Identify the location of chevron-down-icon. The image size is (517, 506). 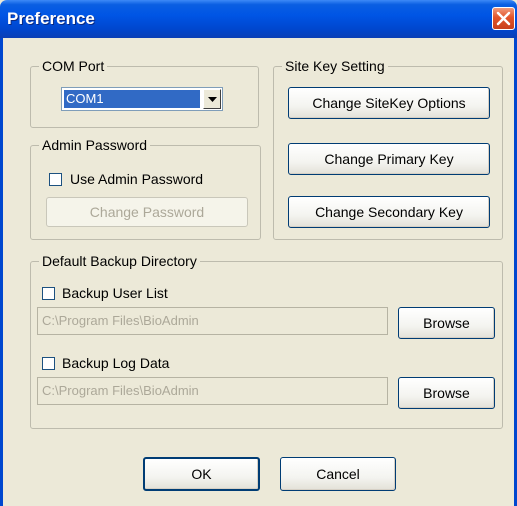
(212, 99).